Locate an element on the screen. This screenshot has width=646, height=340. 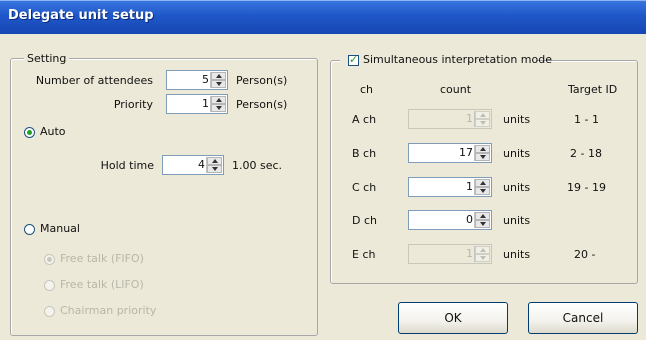
priority-spin-arrows is located at coordinates (218, 104).